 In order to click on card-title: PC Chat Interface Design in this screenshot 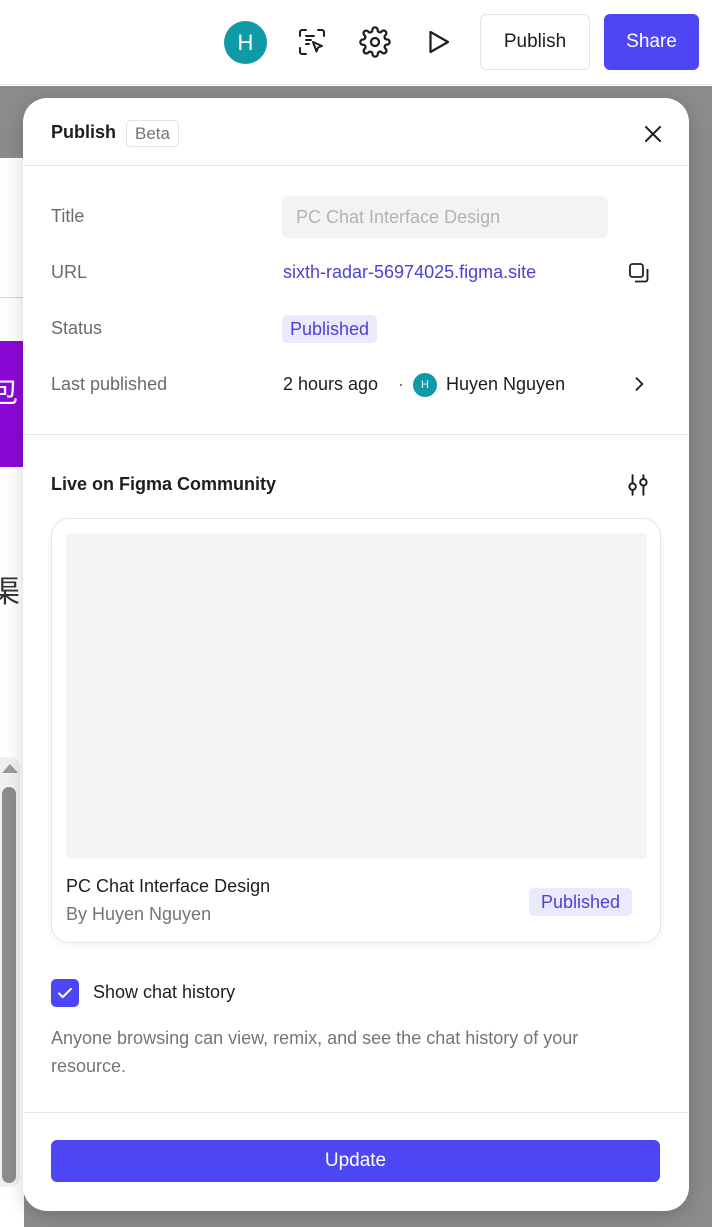, I will do `click(168, 886)`.